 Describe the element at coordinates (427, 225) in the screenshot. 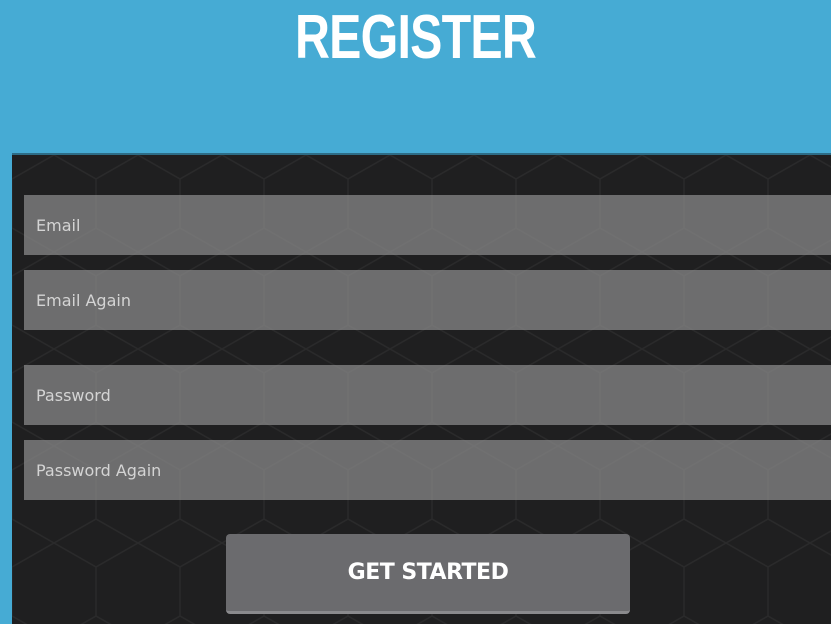

I see `email-field` at that location.